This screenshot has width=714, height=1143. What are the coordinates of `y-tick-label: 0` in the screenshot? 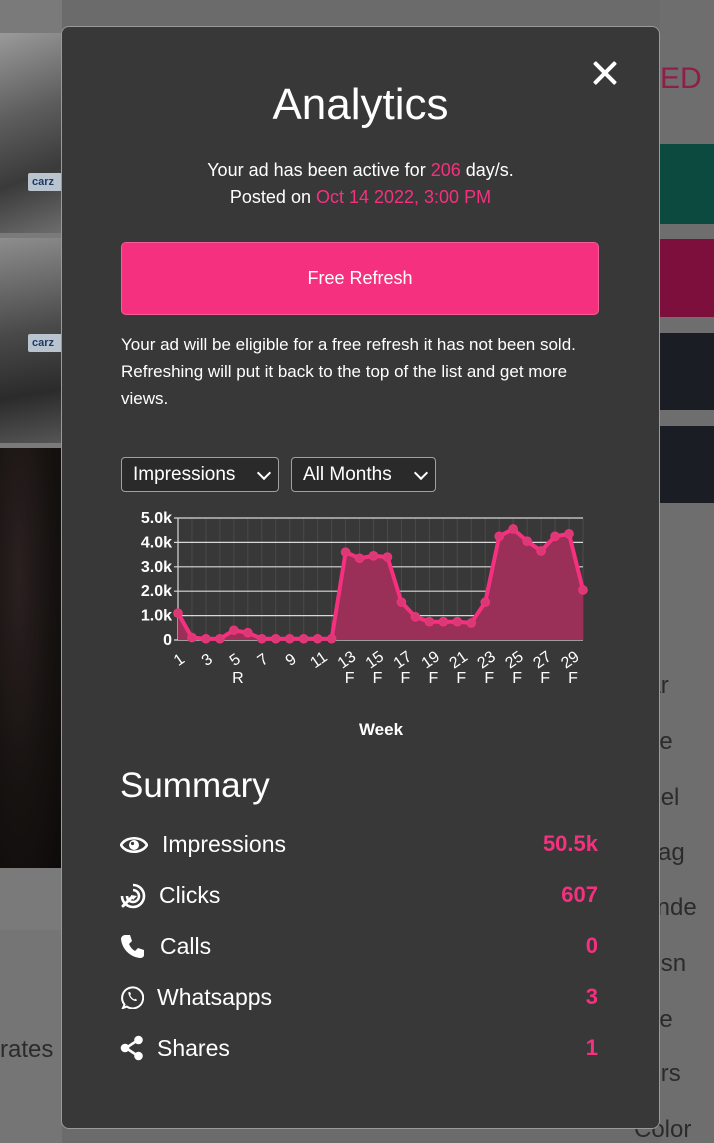 It's located at (167, 640).